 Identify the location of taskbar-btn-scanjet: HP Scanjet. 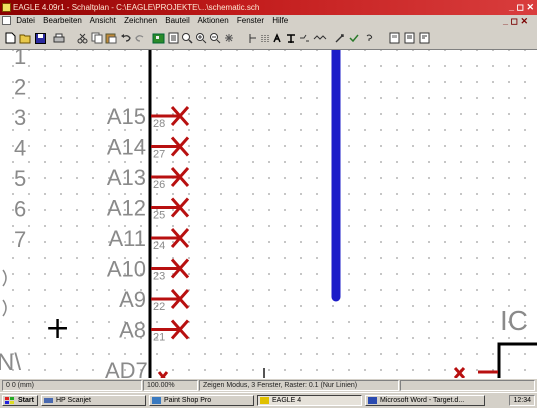
(93, 400).